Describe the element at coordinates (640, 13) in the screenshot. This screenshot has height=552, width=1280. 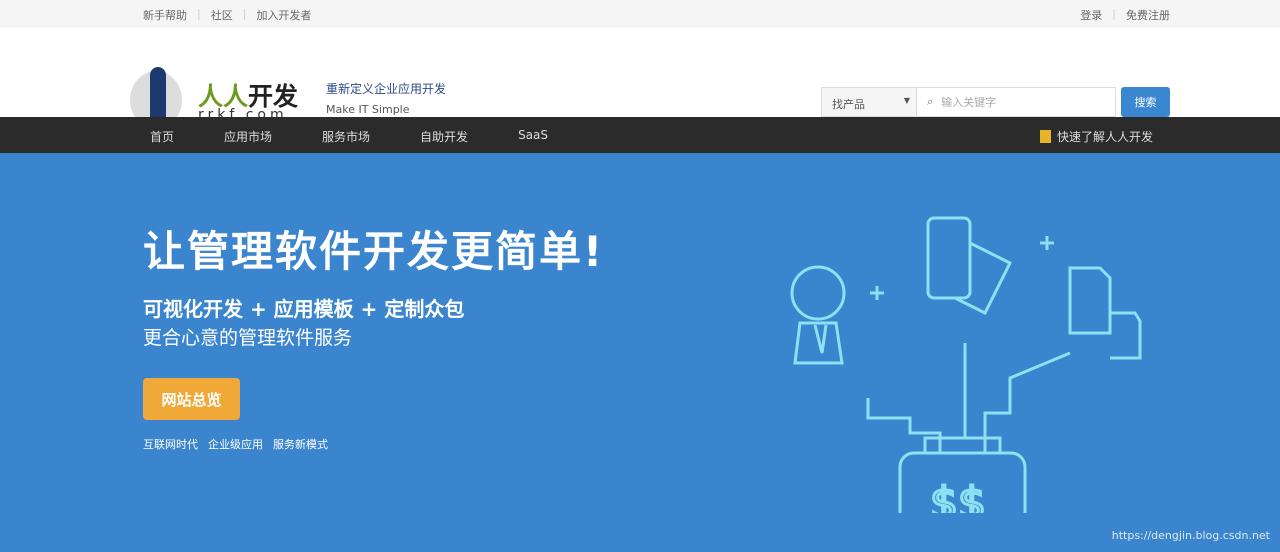
I see `top-bar: 新手帮助 | 社区 | 加入开发者 登录 | 免费注册` at that location.